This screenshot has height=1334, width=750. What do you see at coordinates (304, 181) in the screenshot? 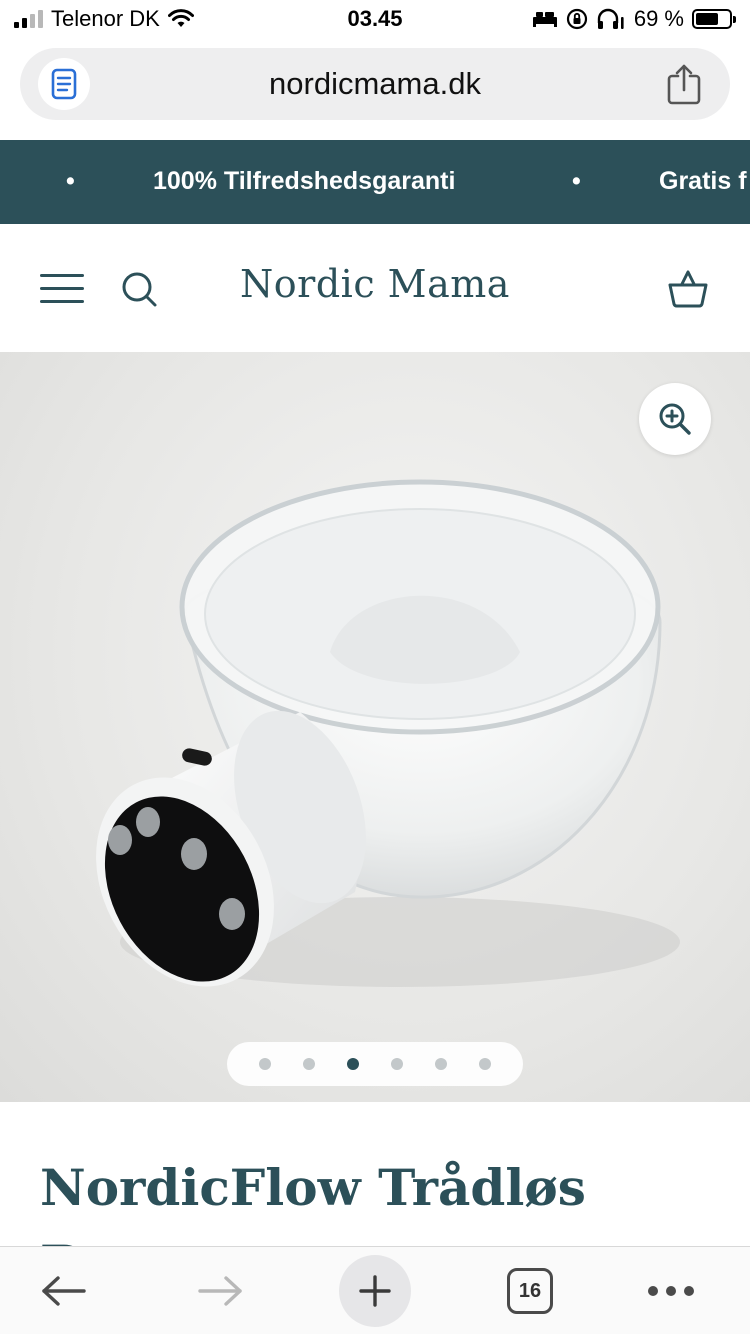
I see `announcement-text: 100% Tilfredshedsgaranti` at bounding box center [304, 181].